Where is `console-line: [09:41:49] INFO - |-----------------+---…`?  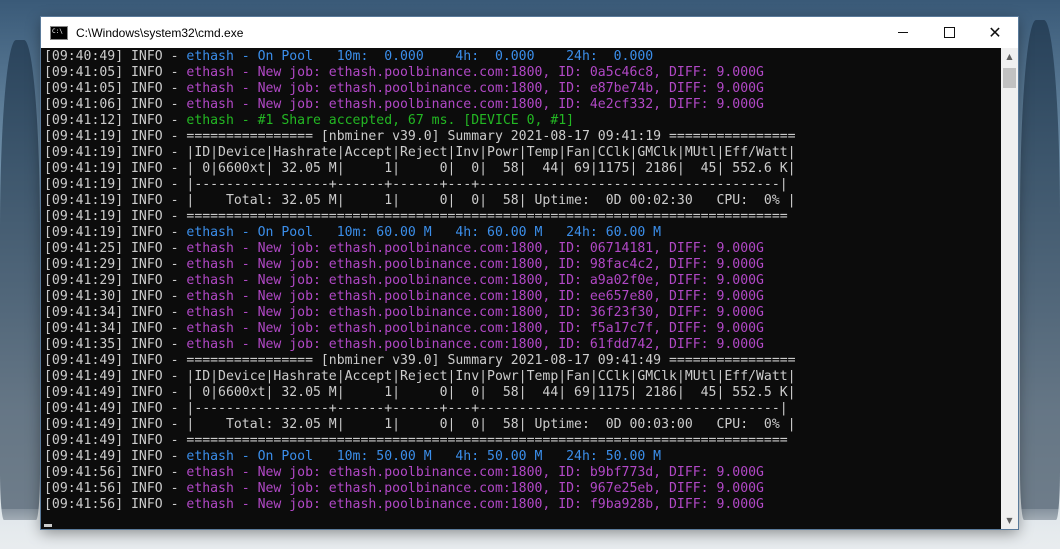
console-line: [09:41:49] INFO - |-----------------+---… is located at coordinates (522, 409).